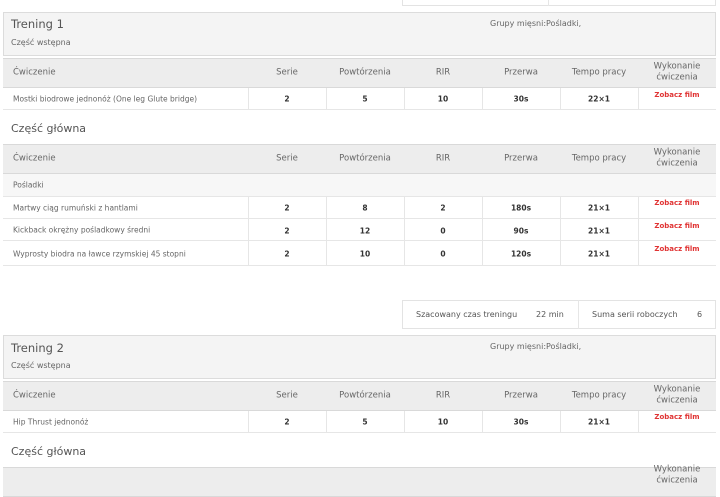 The image size is (720, 497). Describe the element at coordinates (550, 314) in the screenshot. I see `summary-time-value: 22 min` at that location.